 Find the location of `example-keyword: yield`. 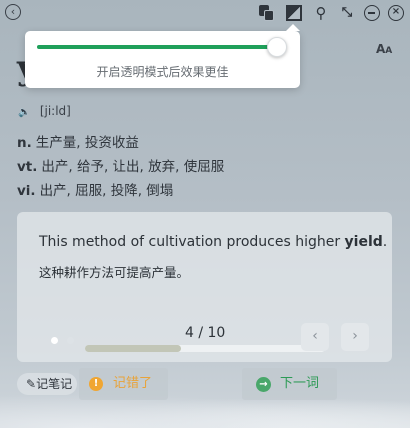

example-keyword: yield is located at coordinates (363, 242).